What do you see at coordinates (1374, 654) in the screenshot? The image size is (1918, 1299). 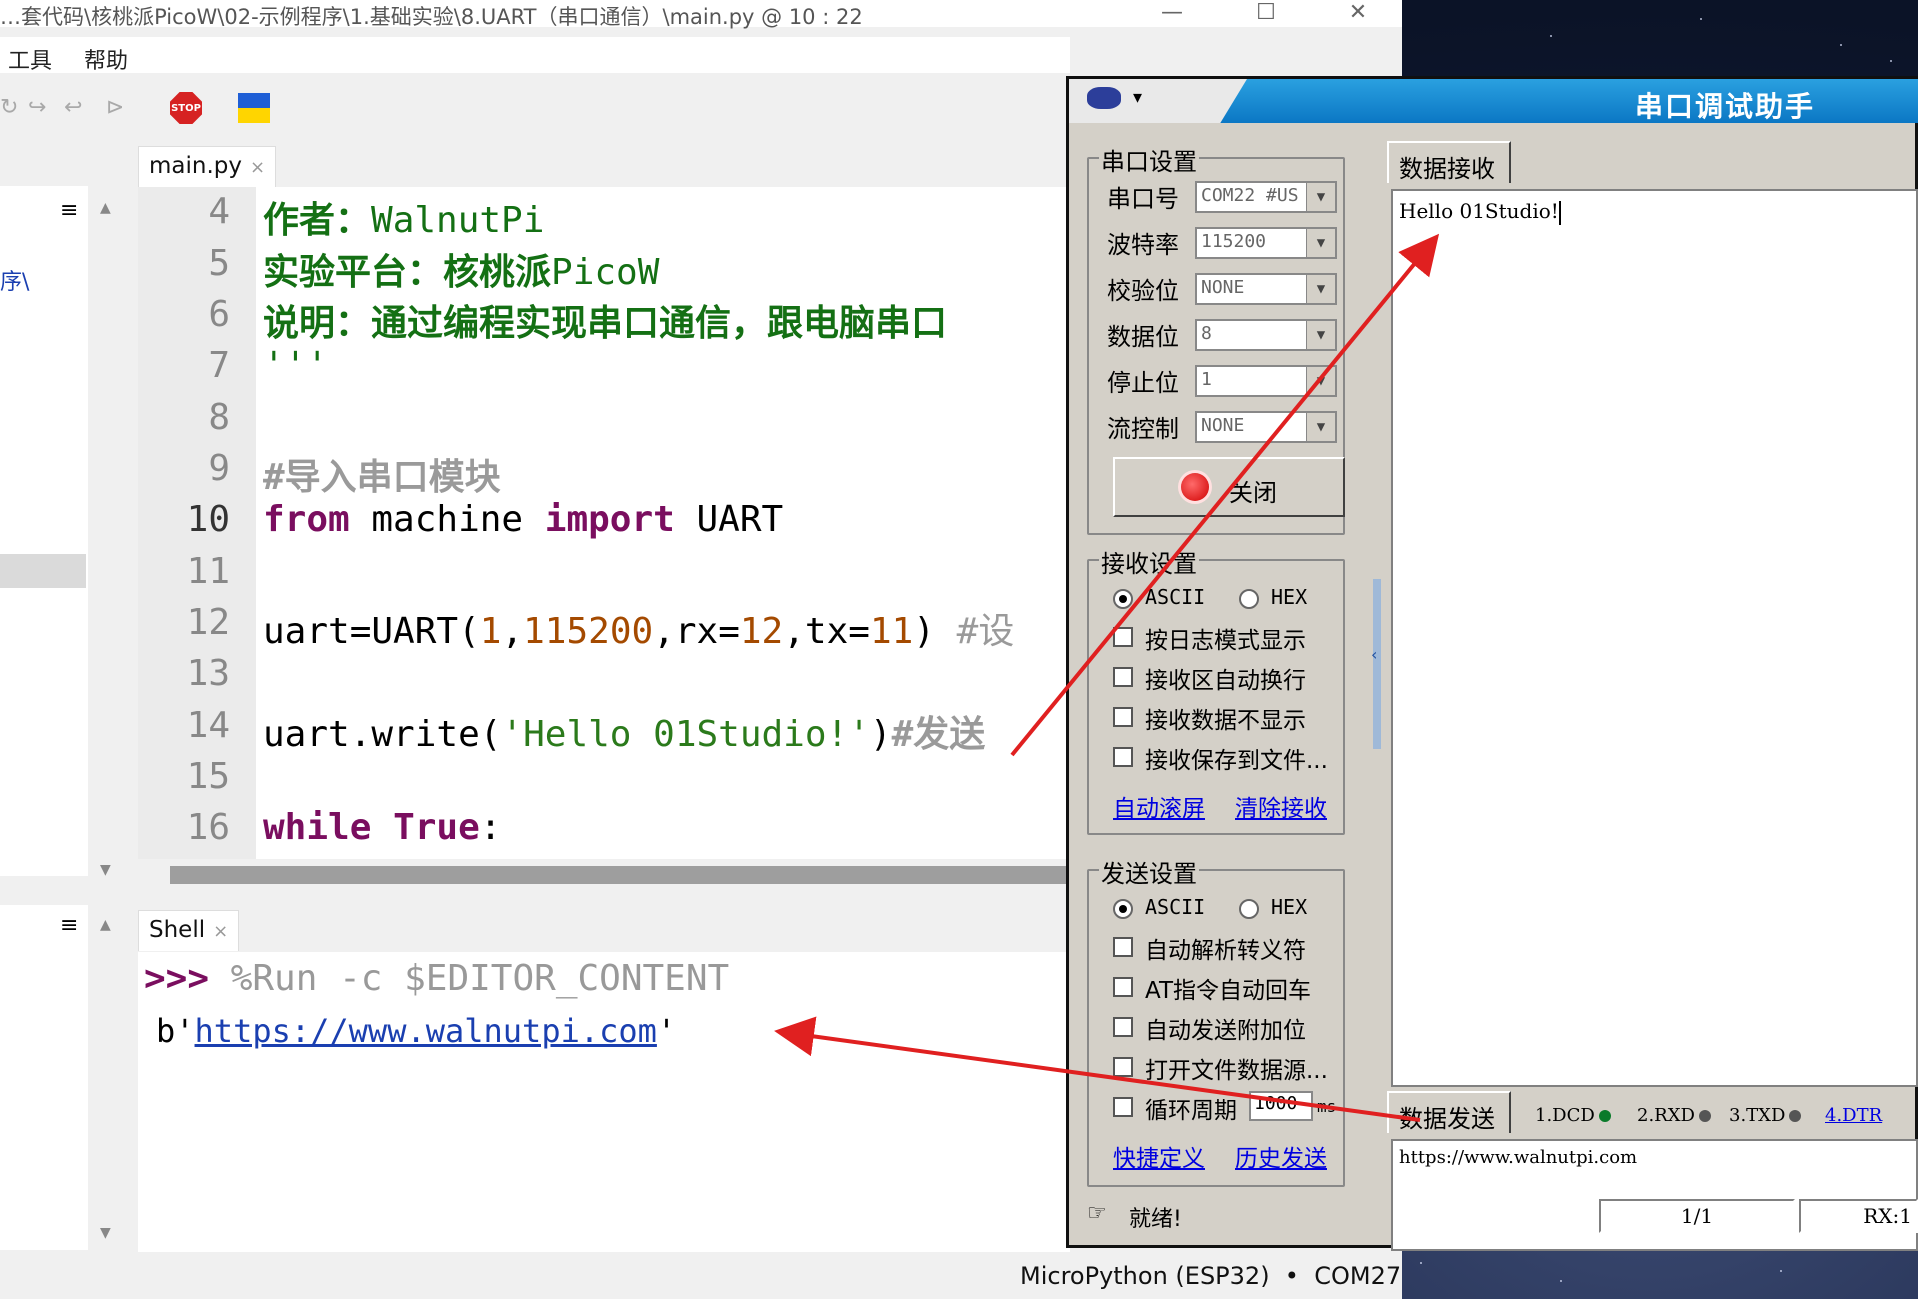 I see `collapse-arrow-icon: ‹` at bounding box center [1374, 654].